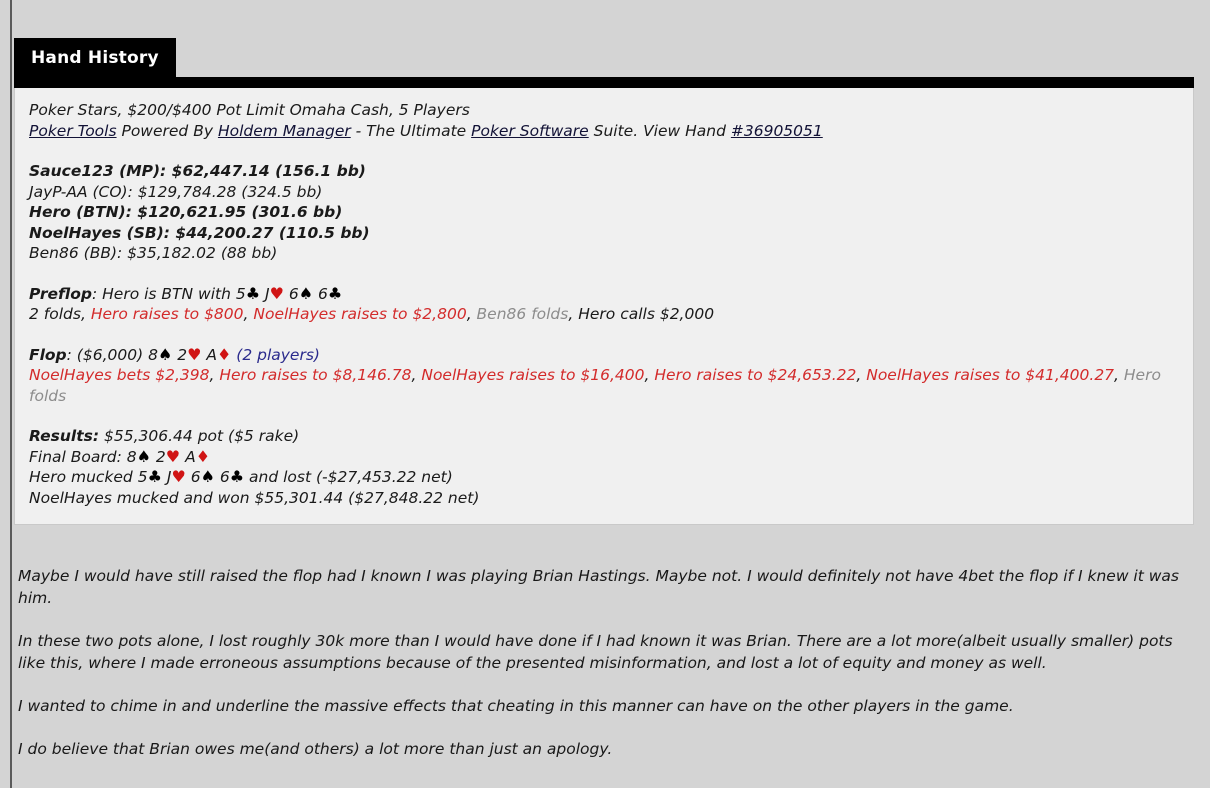 The height and width of the screenshot is (788, 1210). Describe the element at coordinates (278, 354) in the screenshot. I see `flop-players-note: (2 players)` at that location.